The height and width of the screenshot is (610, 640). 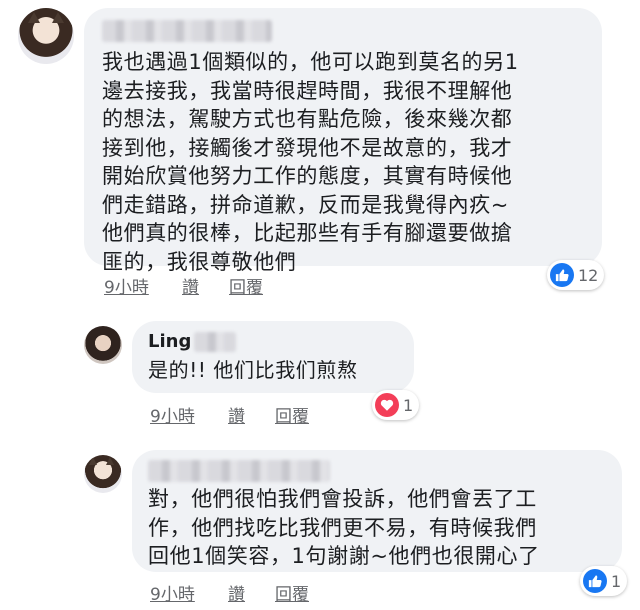 What do you see at coordinates (169, 341) in the screenshot?
I see `author-name: Ling` at bounding box center [169, 341].